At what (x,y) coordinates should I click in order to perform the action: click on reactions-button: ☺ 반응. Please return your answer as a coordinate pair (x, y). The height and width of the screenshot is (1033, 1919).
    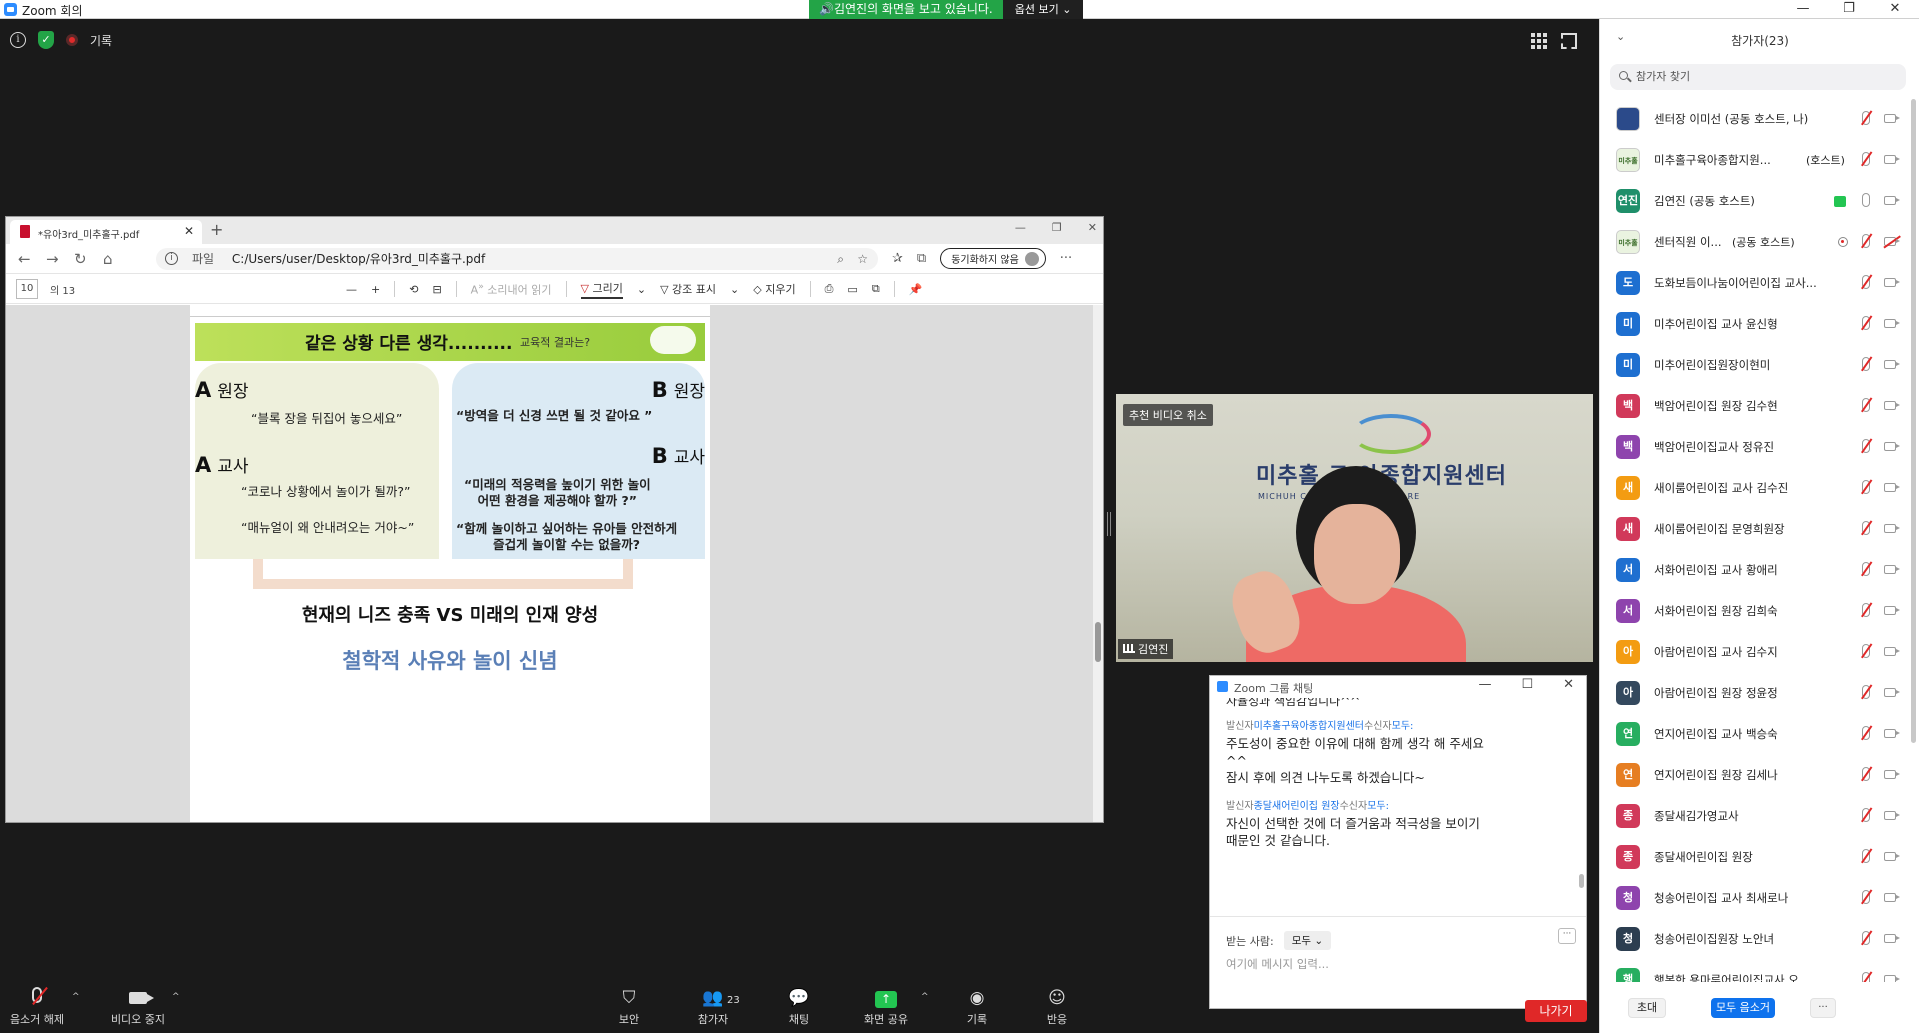
    Looking at the image, I should click on (1057, 1006).